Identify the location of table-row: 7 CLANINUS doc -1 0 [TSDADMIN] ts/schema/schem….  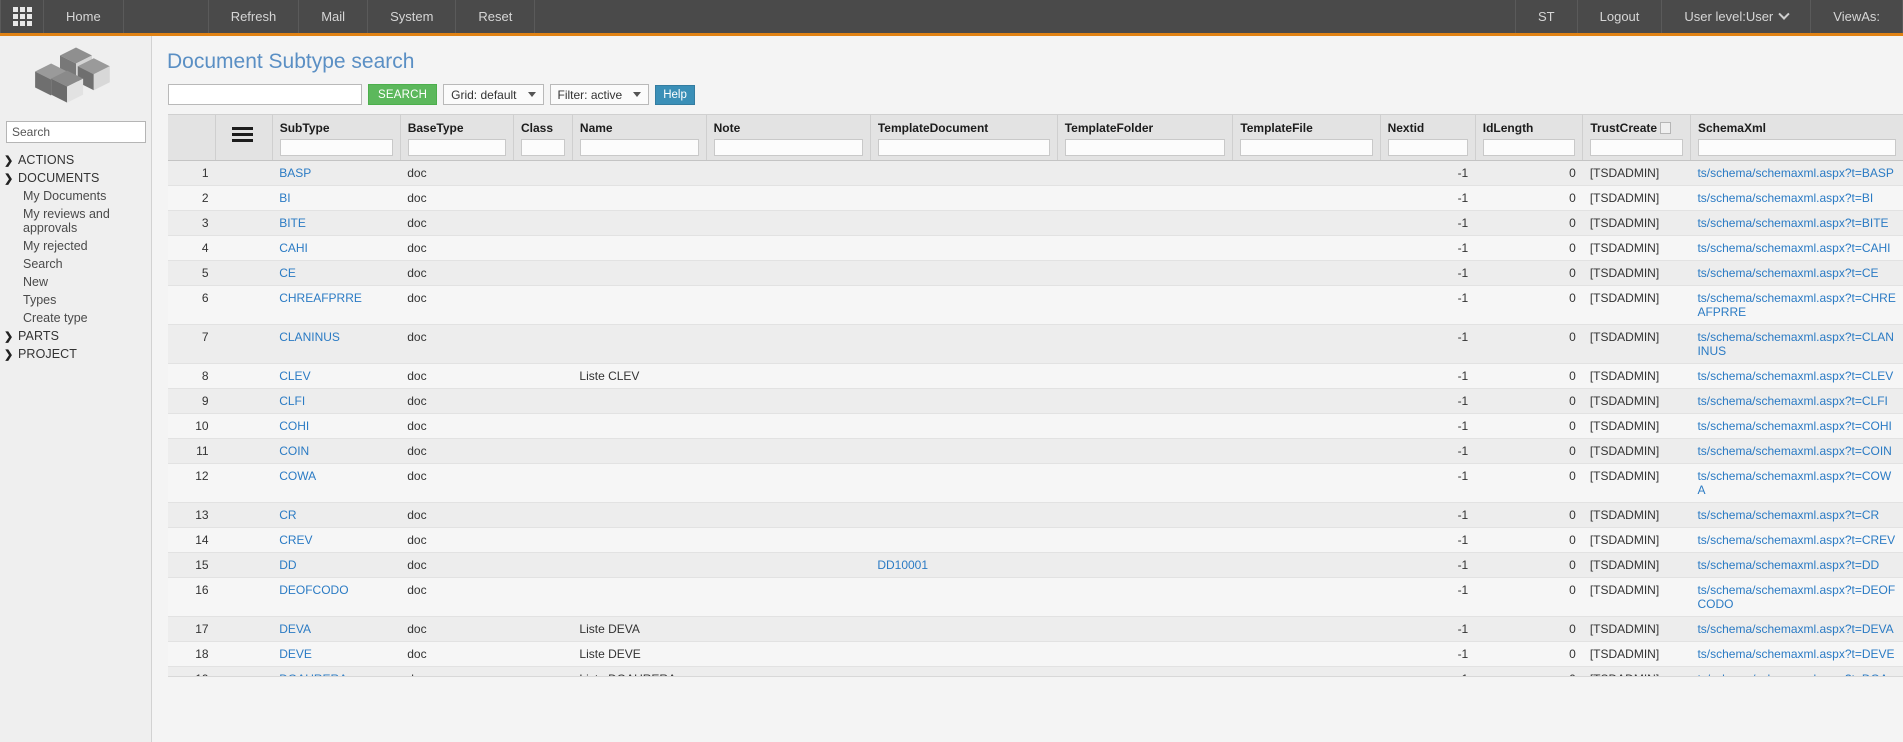
(1035, 344).